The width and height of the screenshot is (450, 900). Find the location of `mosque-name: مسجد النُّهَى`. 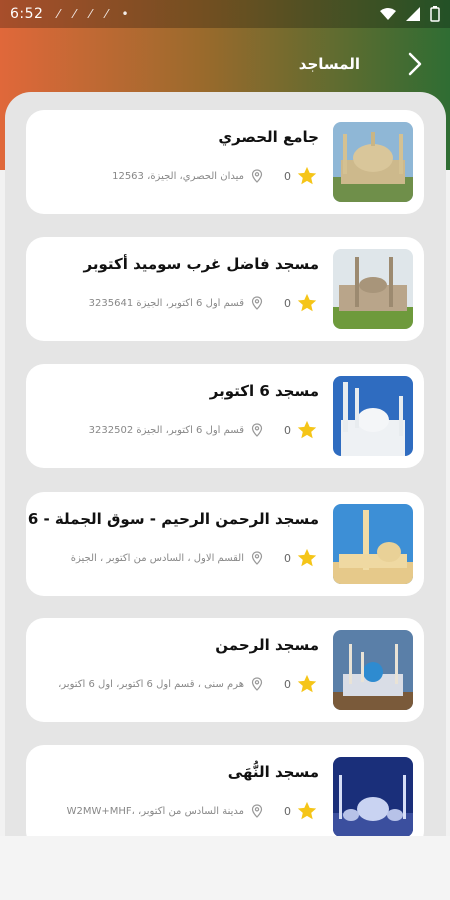

mosque-name: مسجد النُّهَى is located at coordinates (273, 772).